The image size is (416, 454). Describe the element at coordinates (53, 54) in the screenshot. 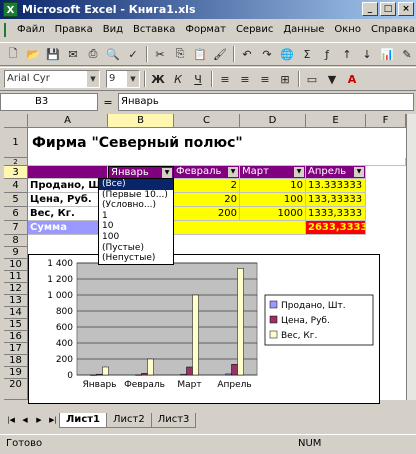

I see `save-icon: 💾` at that location.